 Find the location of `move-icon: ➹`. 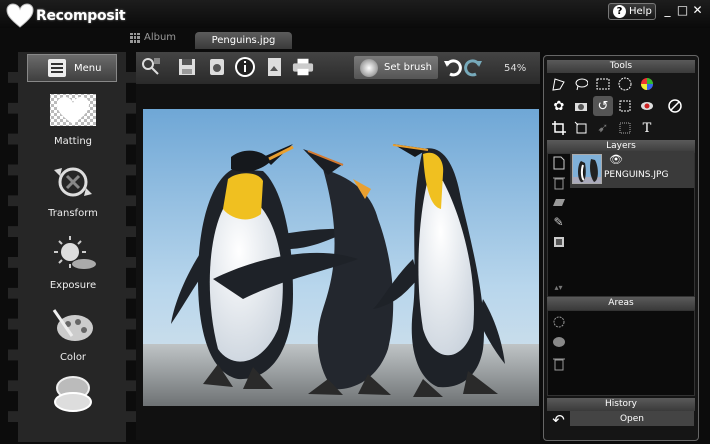

move-icon: ➹ is located at coordinates (603, 128).